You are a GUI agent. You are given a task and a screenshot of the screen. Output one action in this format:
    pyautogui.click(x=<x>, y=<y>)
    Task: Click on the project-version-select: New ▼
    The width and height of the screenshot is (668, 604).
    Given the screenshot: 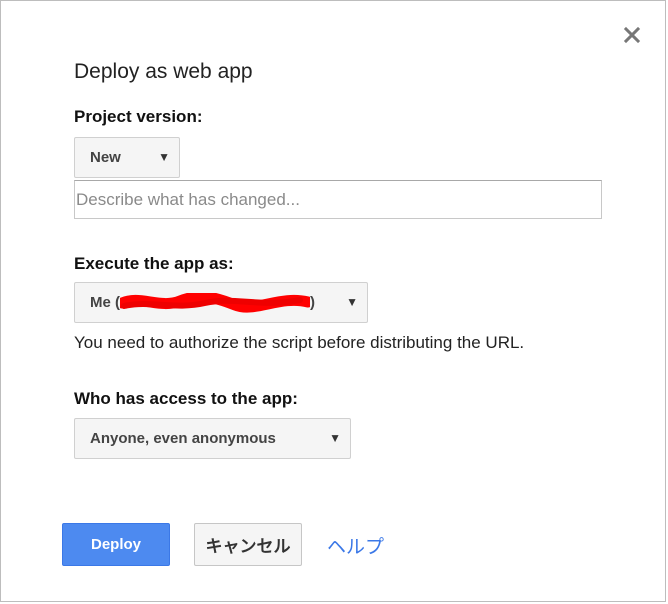 What is the action you would take?
    pyautogui.click(x=127, y=157)
    